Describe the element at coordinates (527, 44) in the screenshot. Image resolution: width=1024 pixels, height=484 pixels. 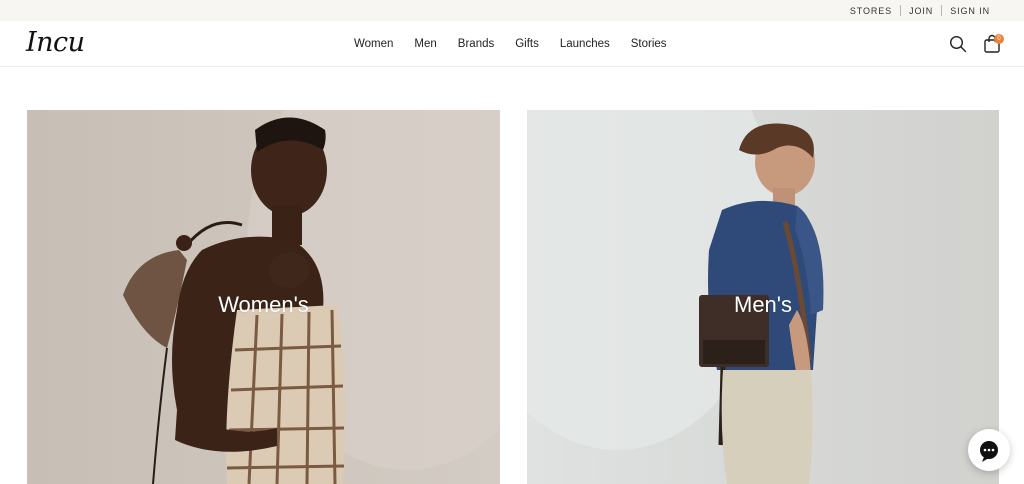
I see `nav-item-gifts: Gifts` at that location.